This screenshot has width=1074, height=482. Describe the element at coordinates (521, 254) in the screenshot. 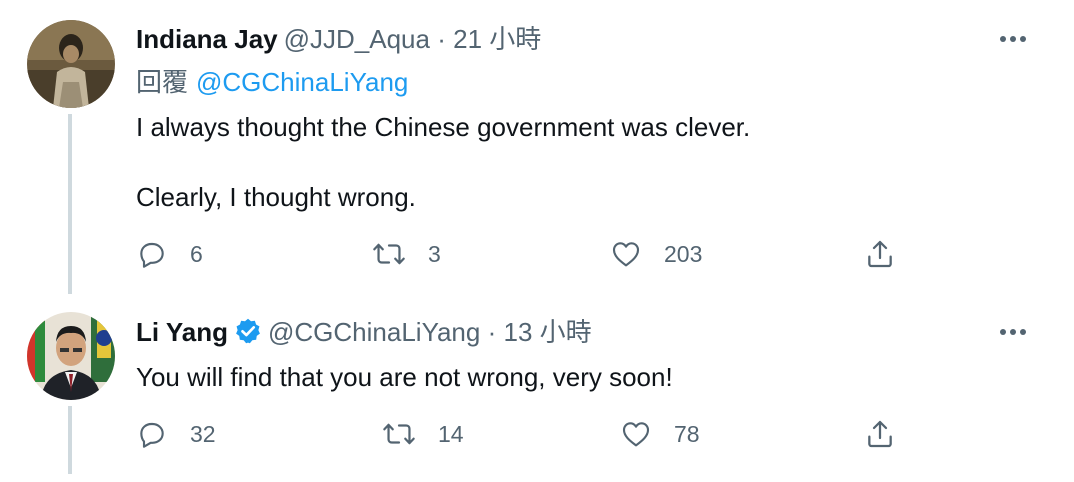

I see `tweet-actions: 6 3 203` at that location.